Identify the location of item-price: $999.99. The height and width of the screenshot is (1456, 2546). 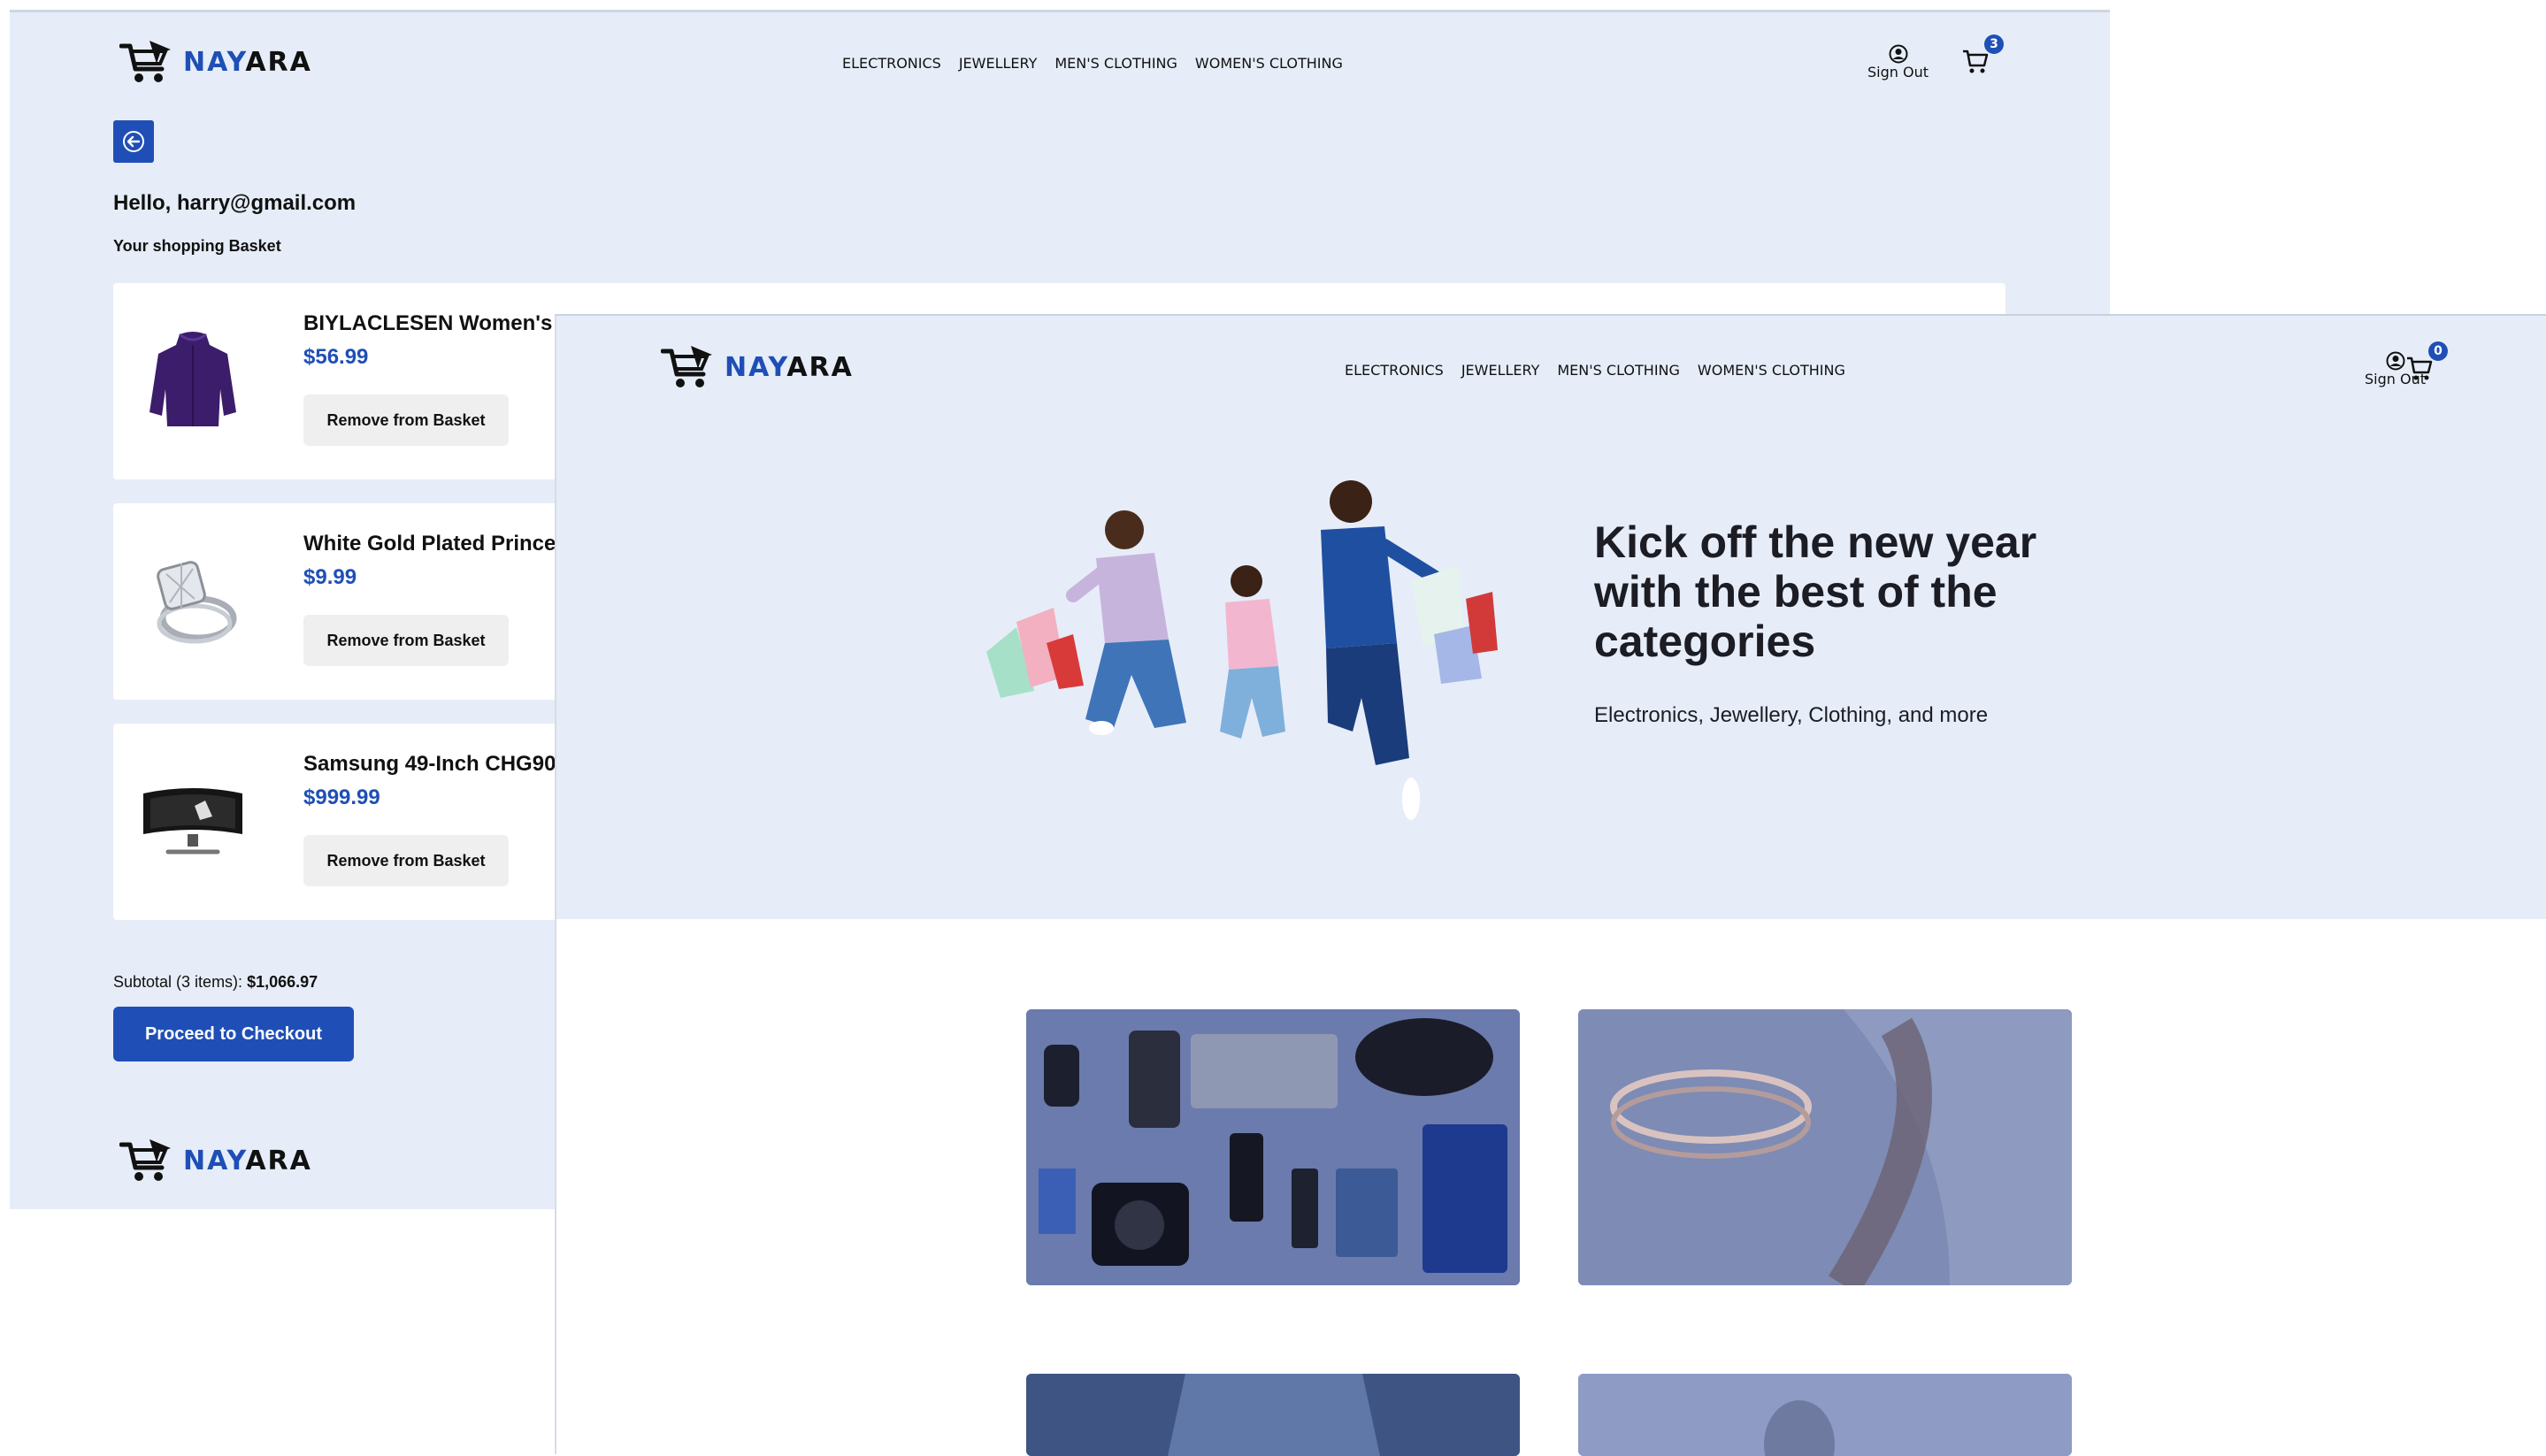
(341, 797).